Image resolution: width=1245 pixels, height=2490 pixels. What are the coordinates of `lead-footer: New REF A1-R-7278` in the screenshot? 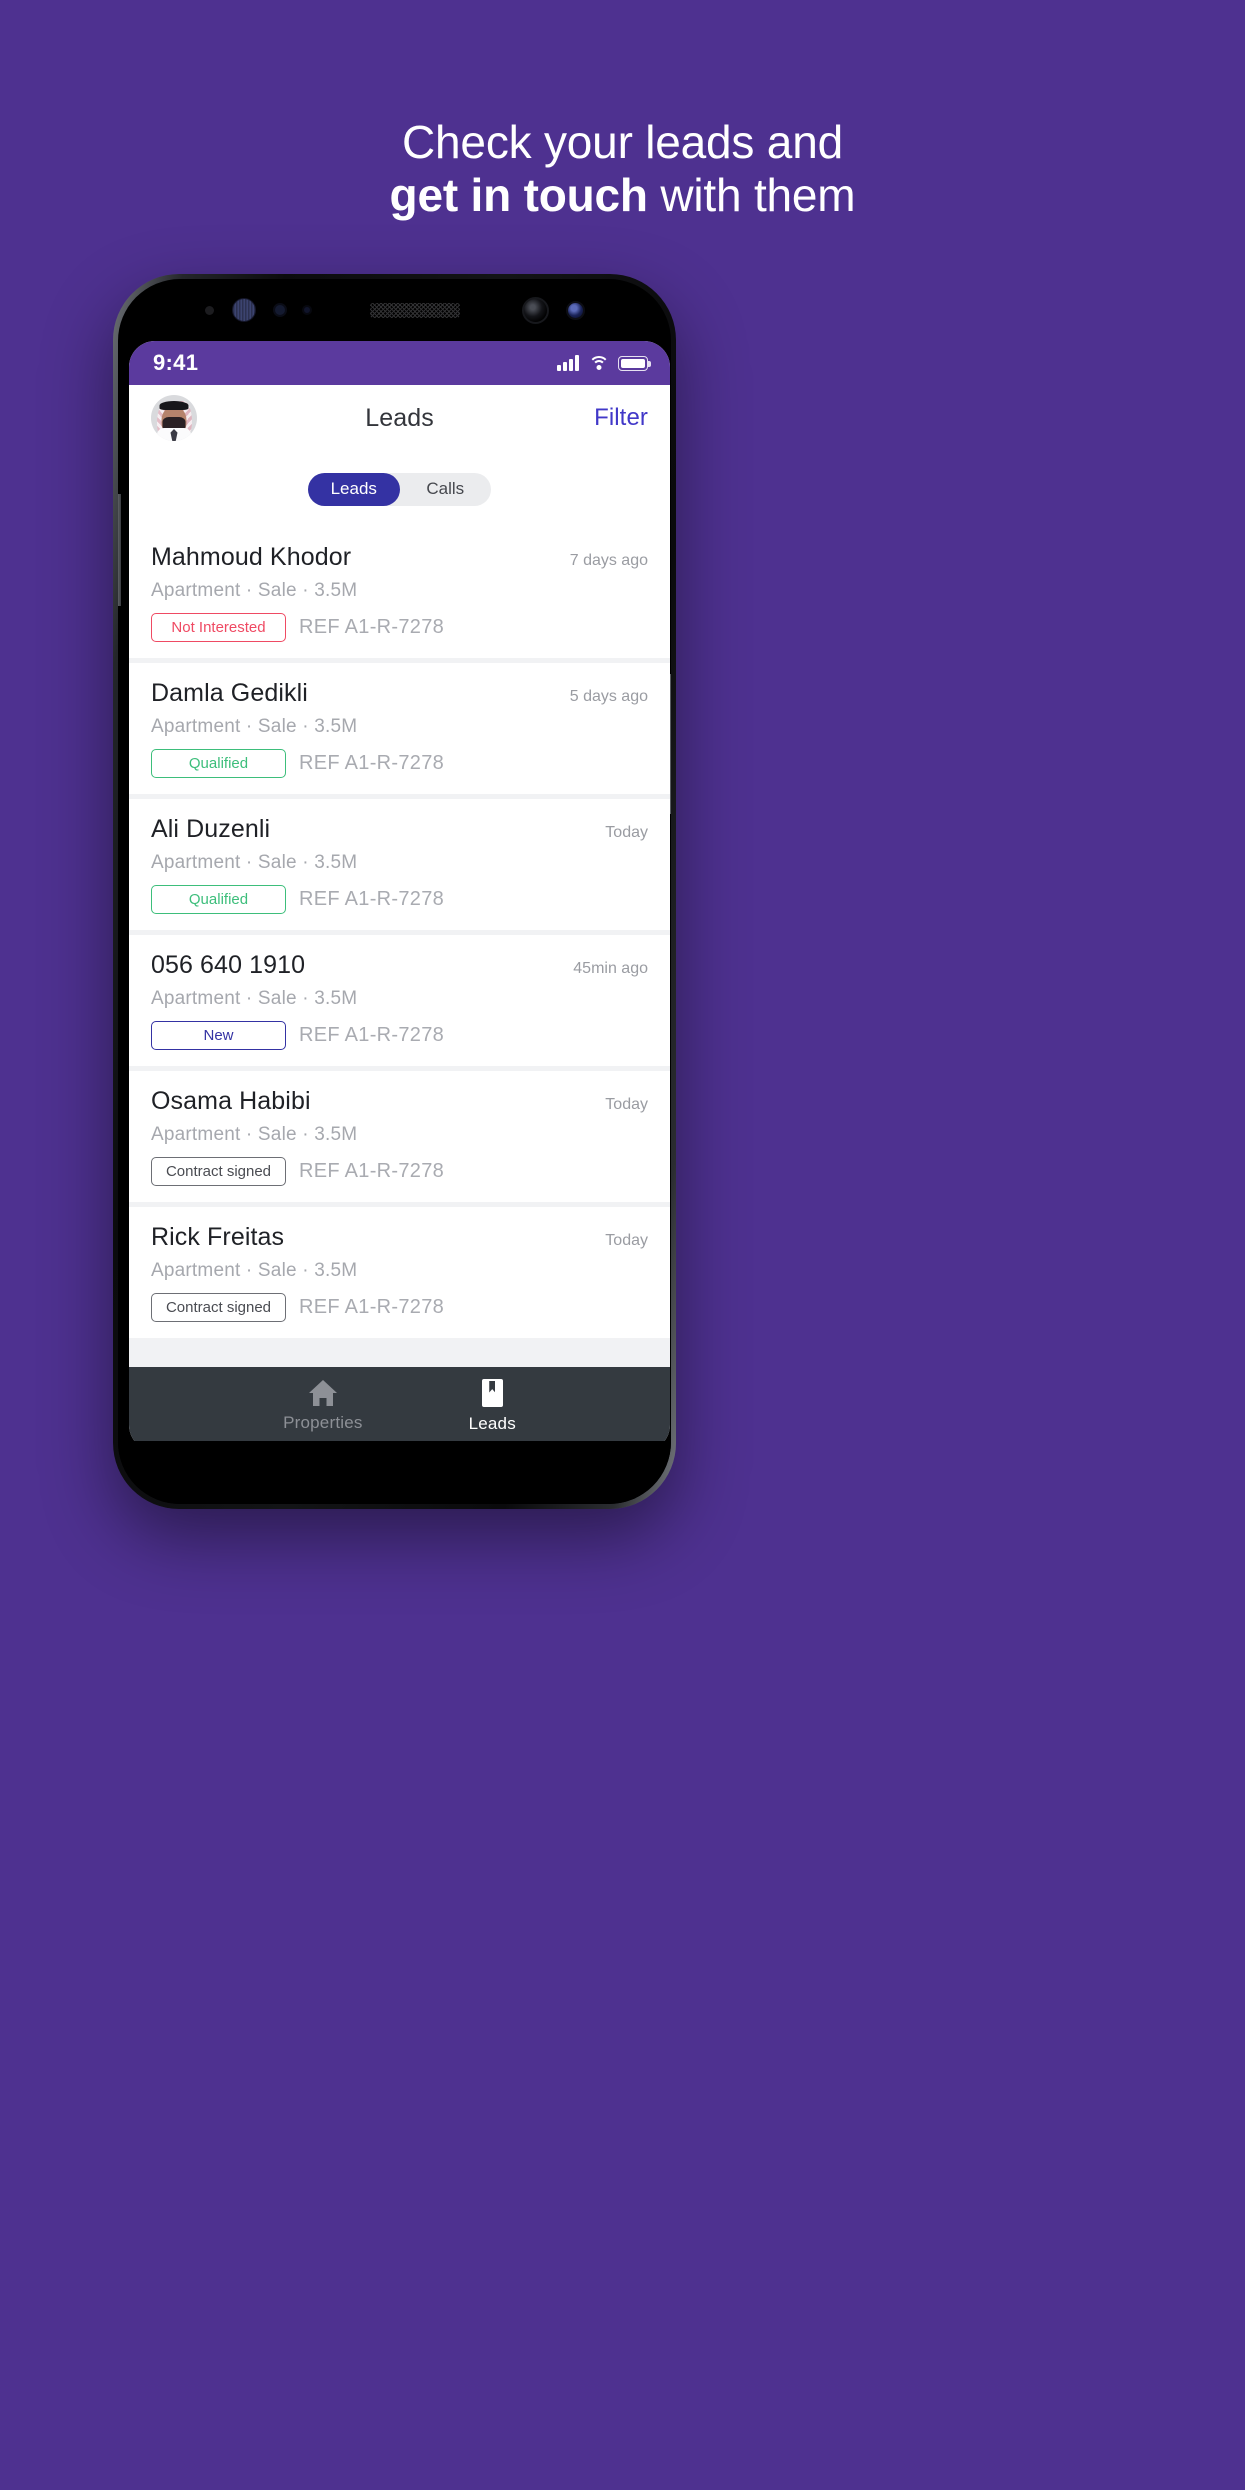 It's located at (399, 1035).